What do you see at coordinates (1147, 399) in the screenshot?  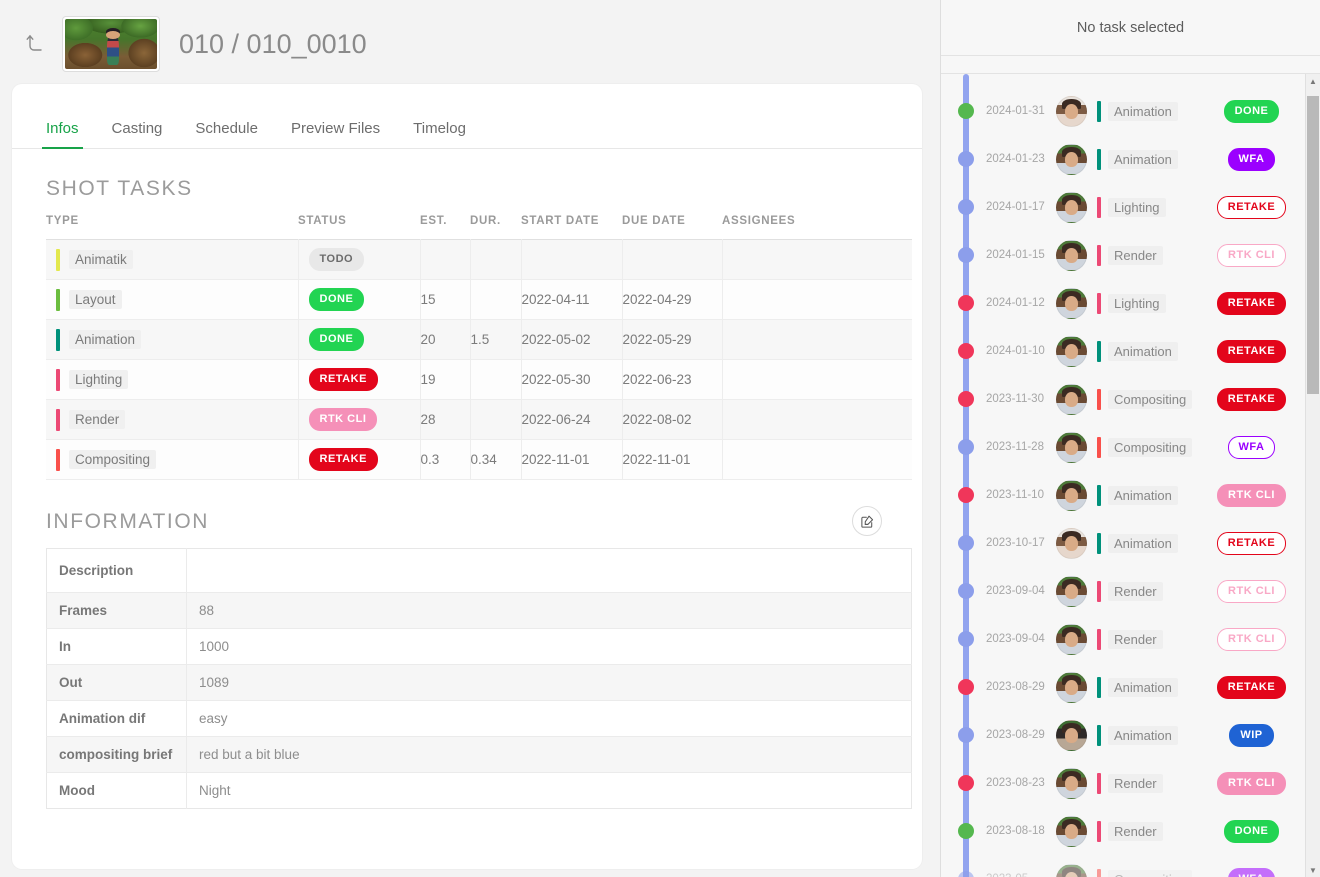 I see `timeline-task-type: Compositing` at bounding box center [1147, 399].